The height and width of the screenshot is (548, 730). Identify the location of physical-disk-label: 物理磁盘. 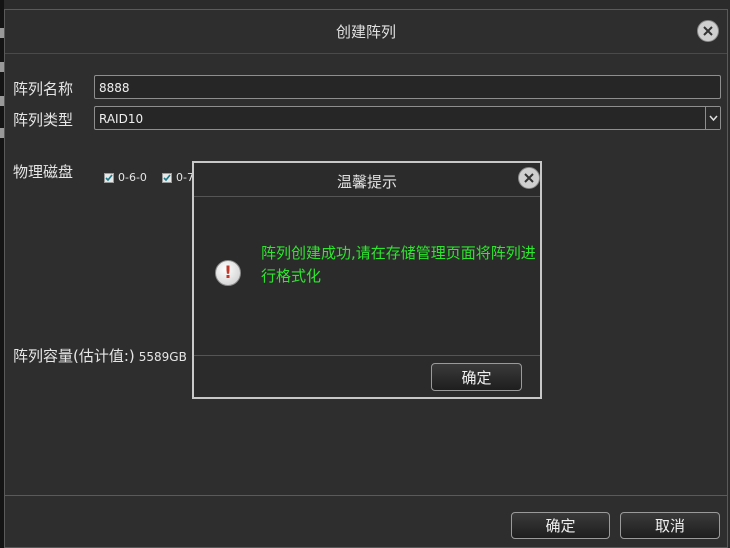
(43, 172).